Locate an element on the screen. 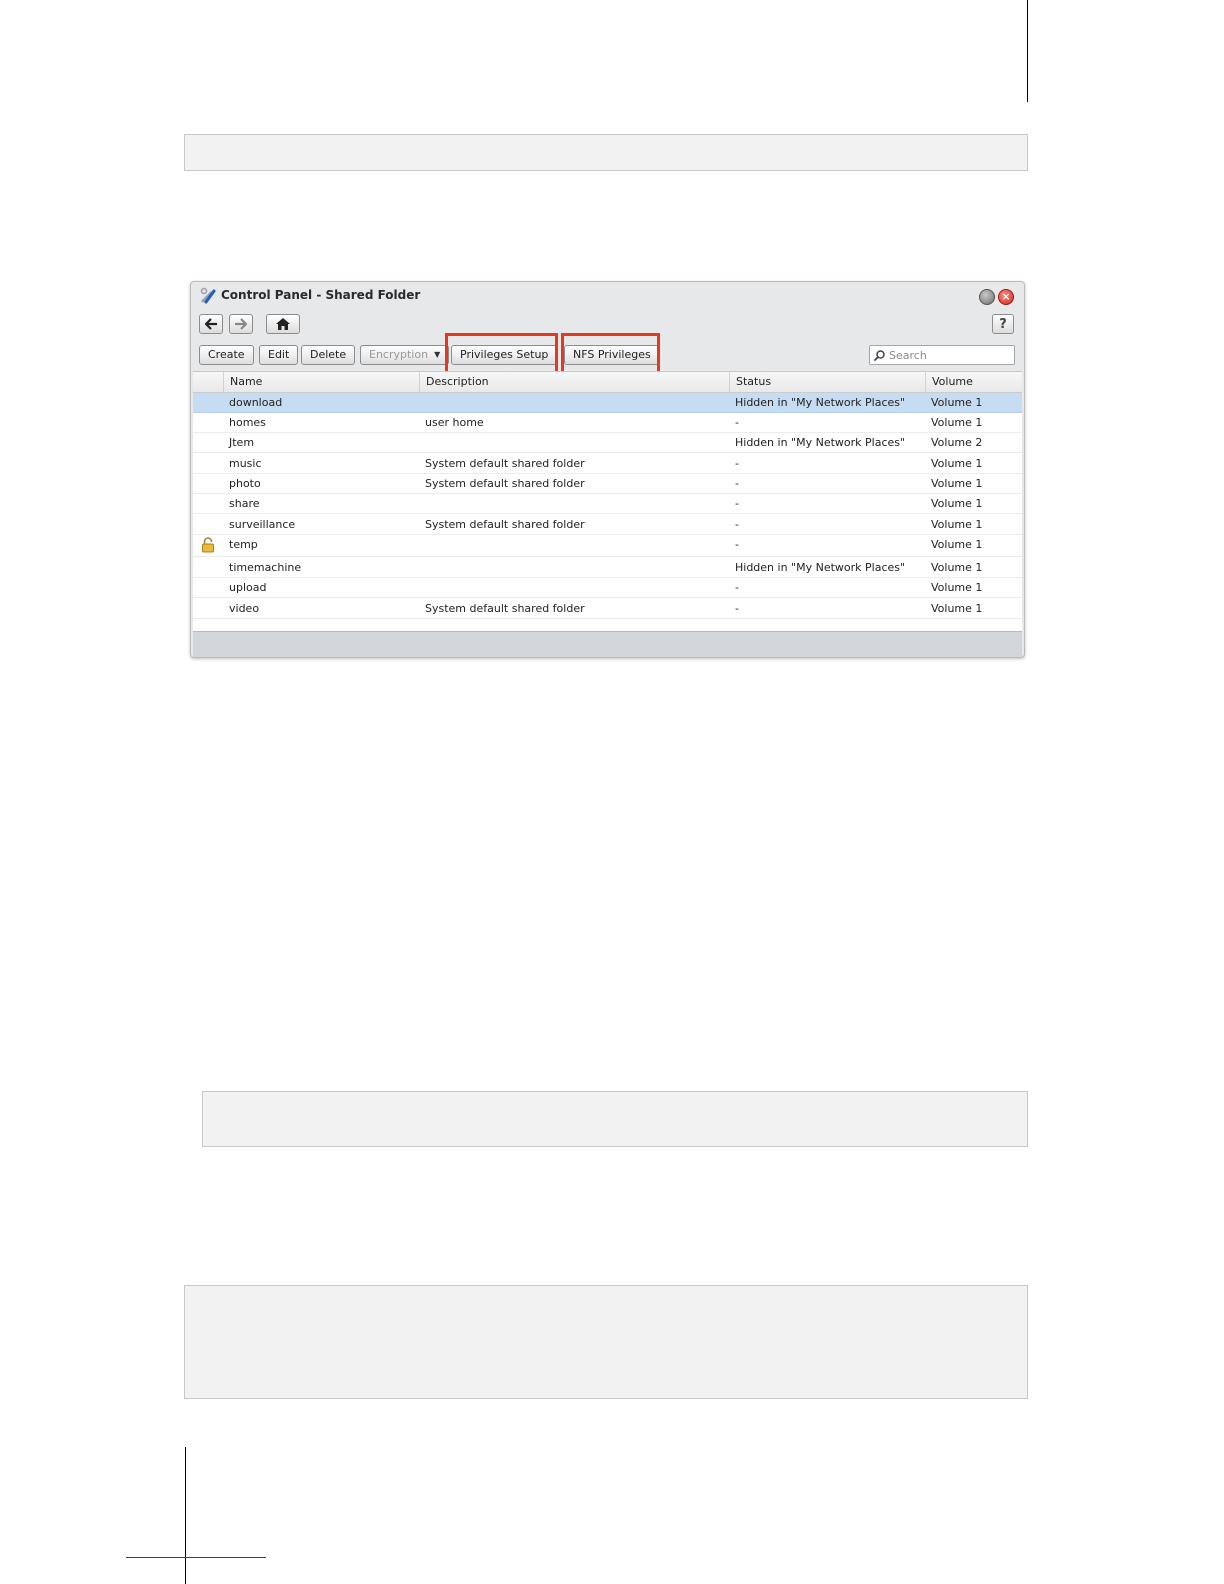 This screenshot has height=1584, width=1224. table-row: temp - Volume 1 is located at coordinates (607, 546).